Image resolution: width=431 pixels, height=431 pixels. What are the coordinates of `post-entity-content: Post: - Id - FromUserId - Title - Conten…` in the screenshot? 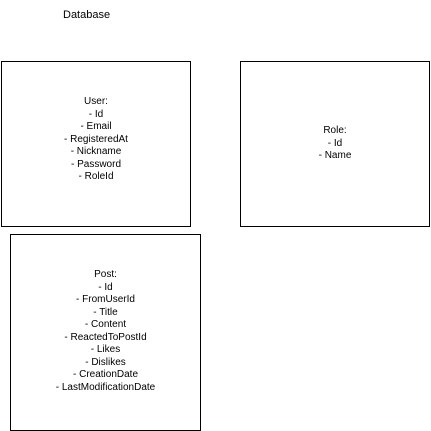 It's located at (105, 331).